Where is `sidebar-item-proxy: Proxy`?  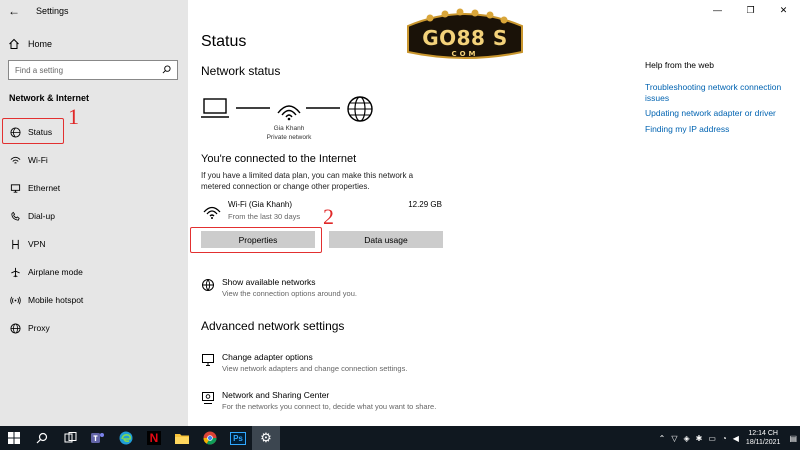 sidebar-item-proxy: Proxy is located at coordinates (29, 328).